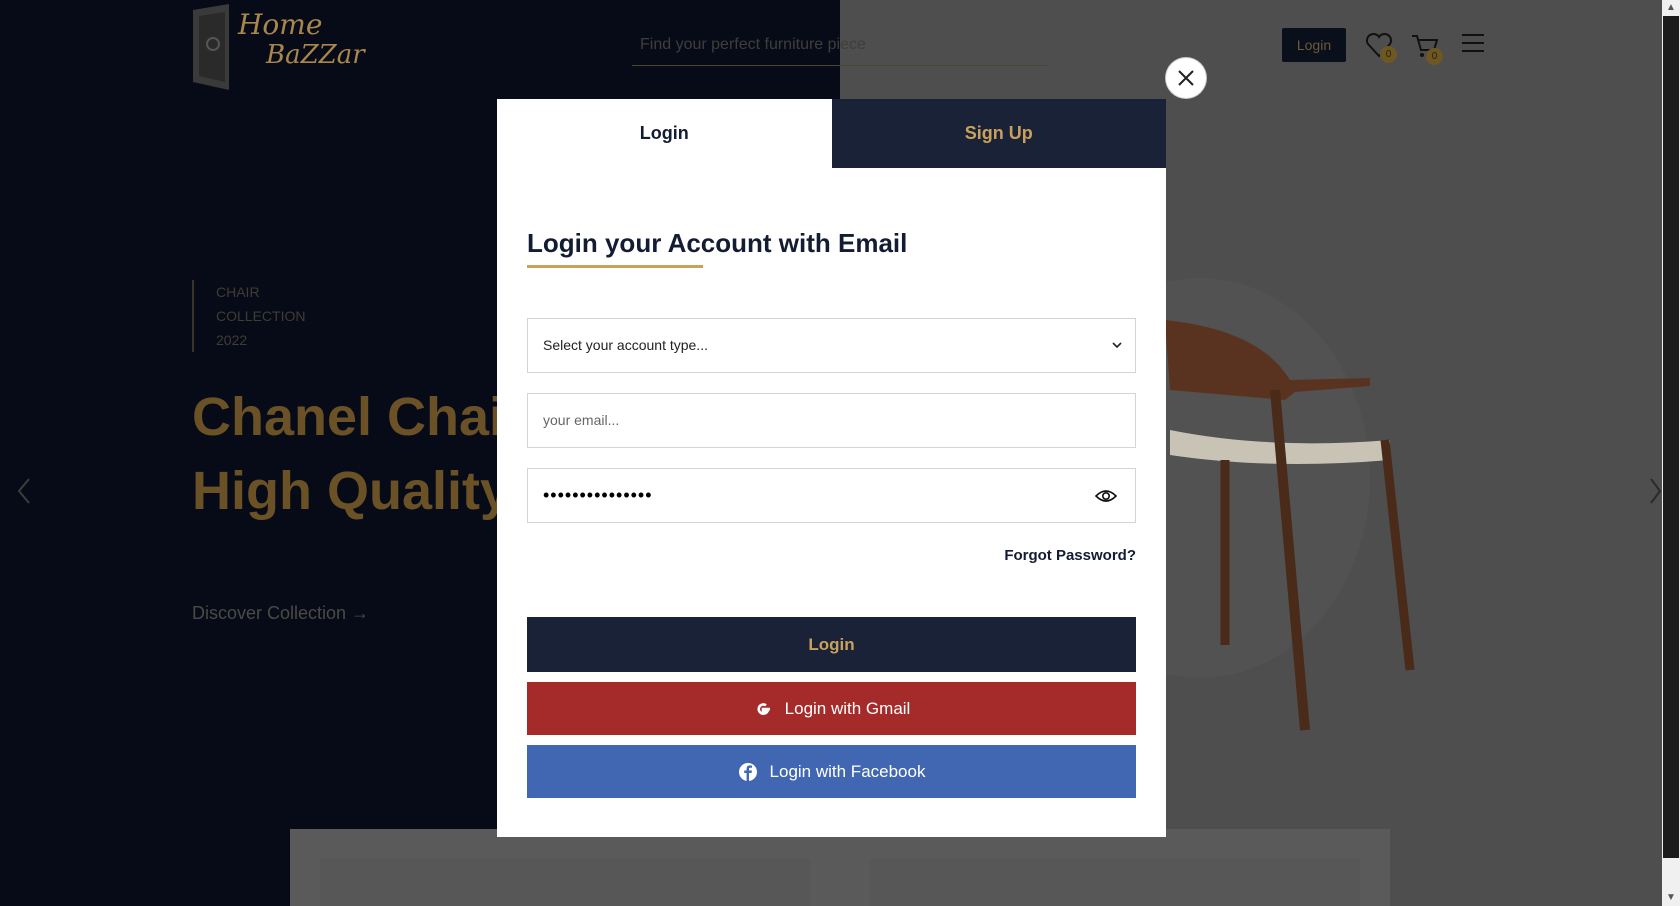  I want to click on eye-icon, so click(1106, 496).